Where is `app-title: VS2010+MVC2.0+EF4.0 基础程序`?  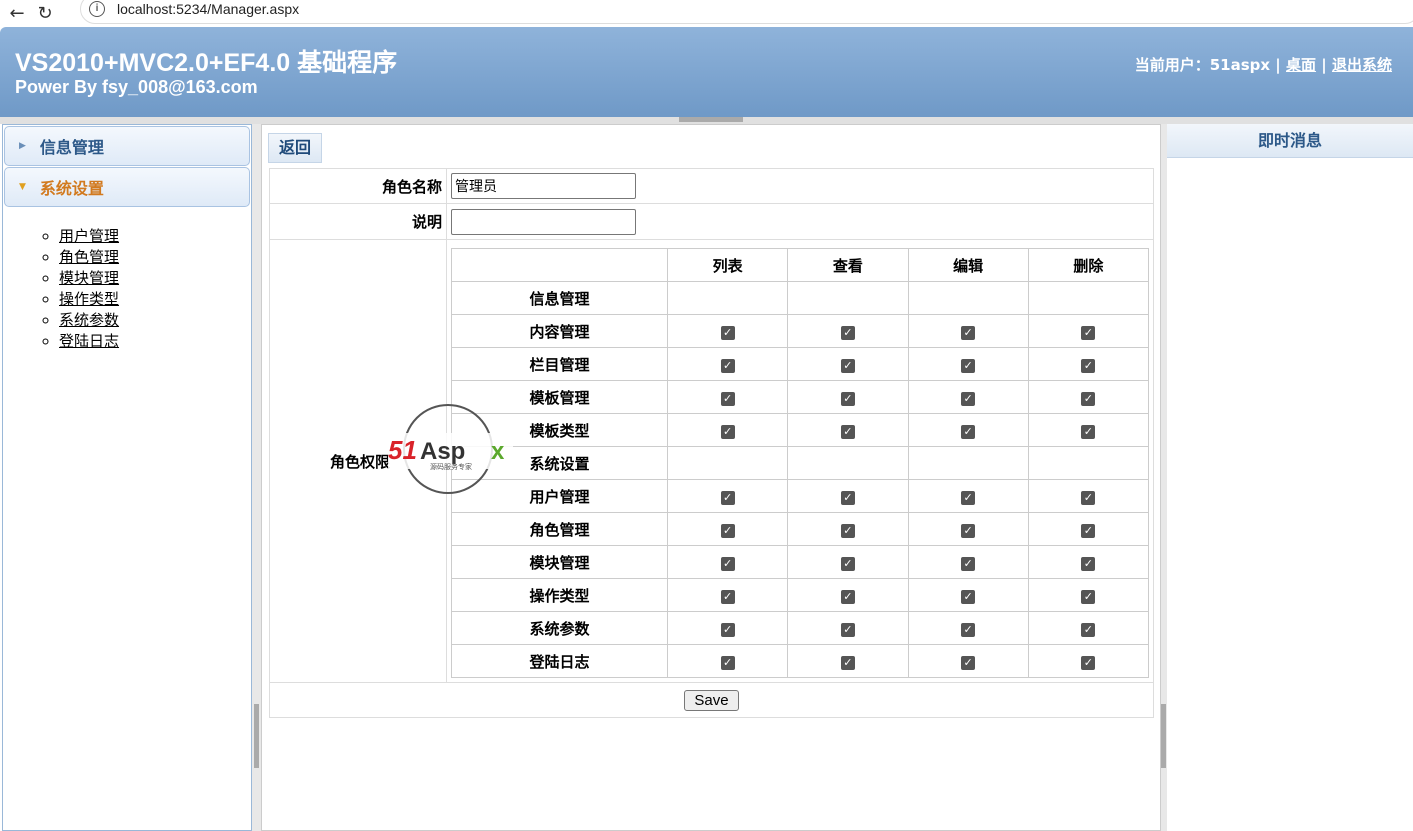
app-title: VS2010+MVC2.0+EF4.0 基础程序 is located at coordinates (206, 63).